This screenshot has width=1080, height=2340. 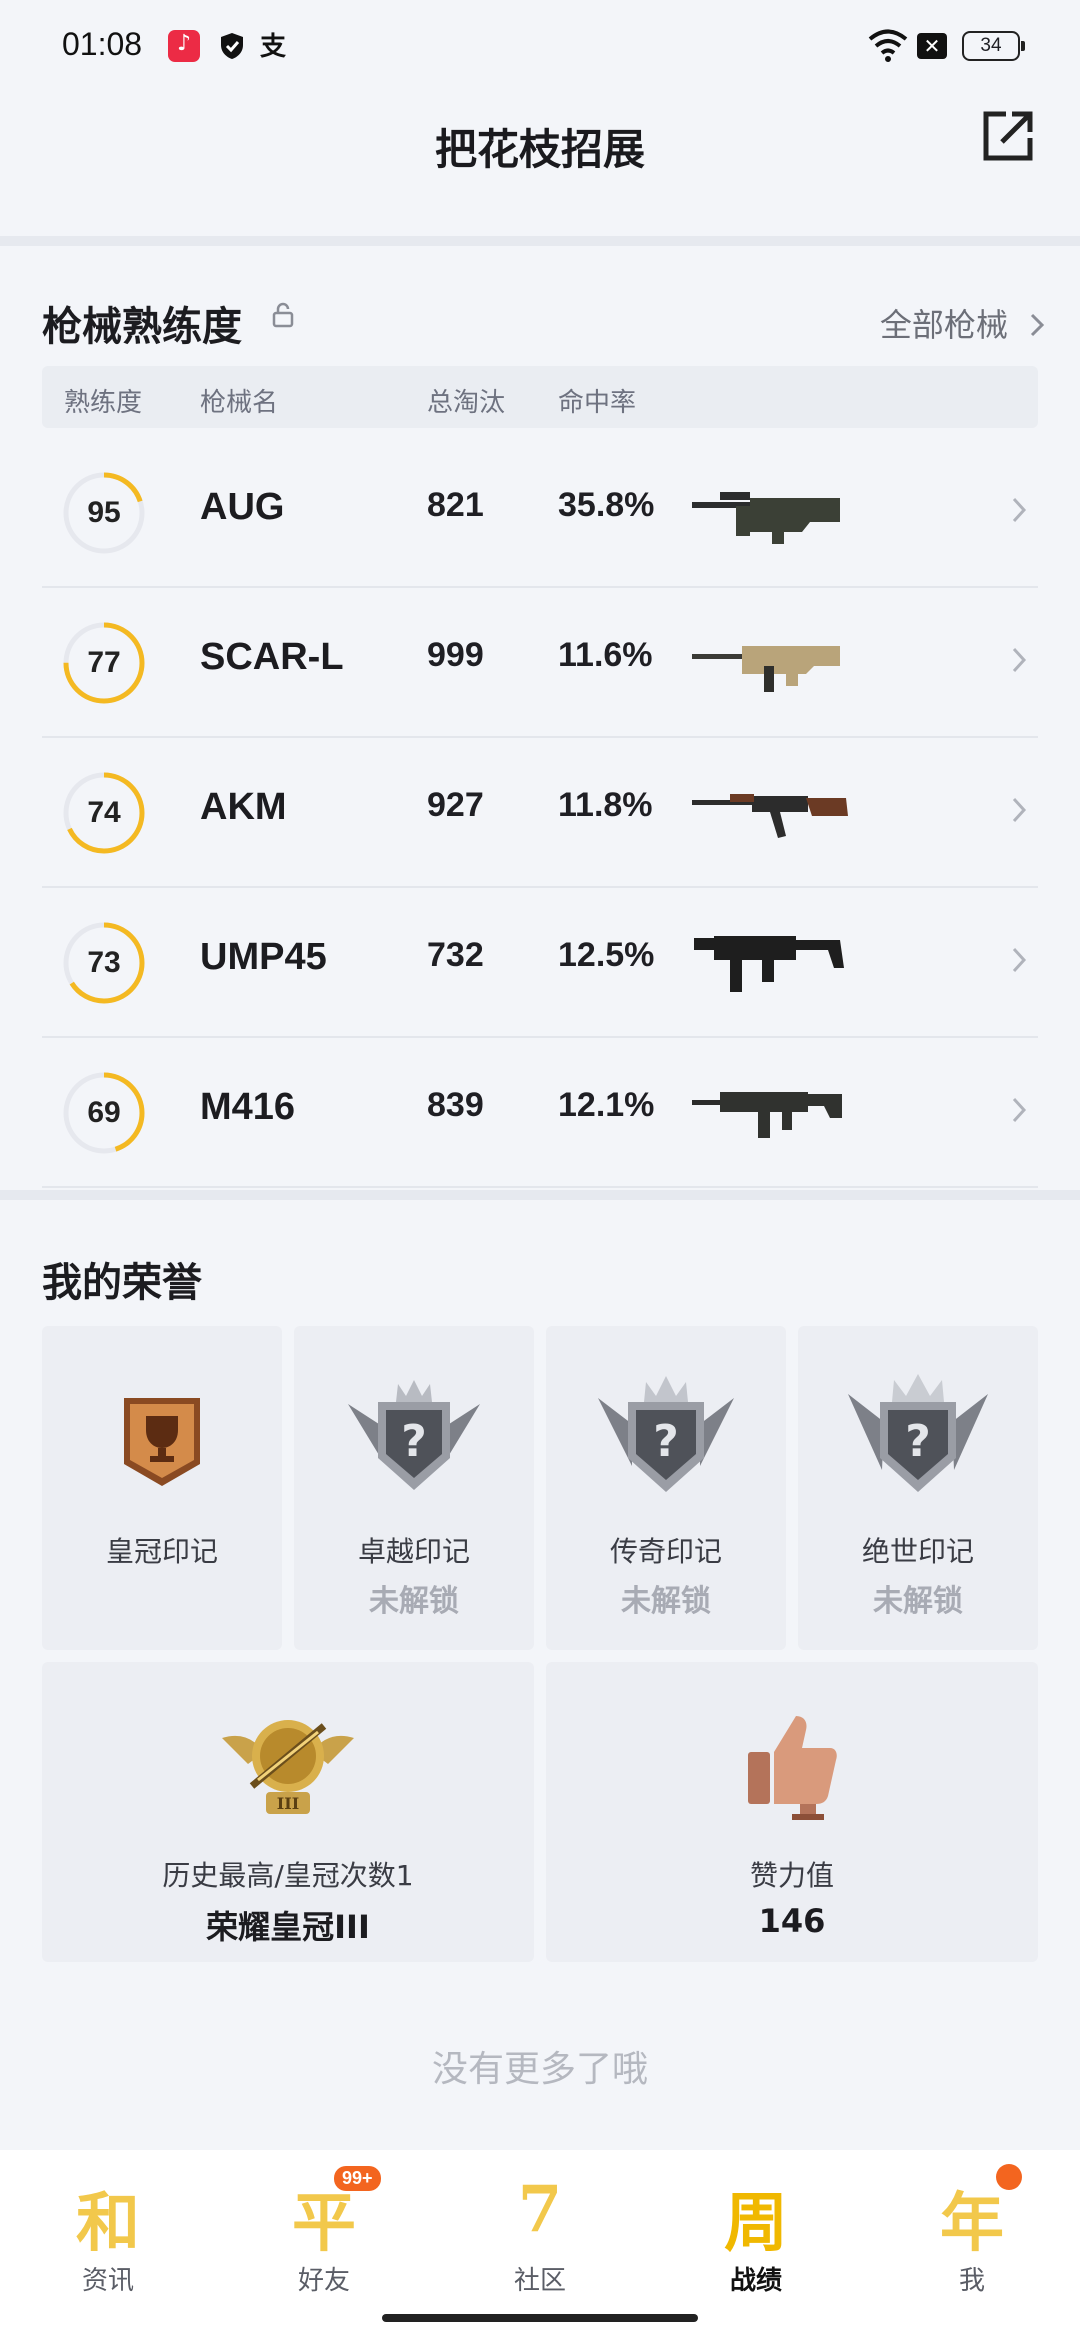 I want to click on crown-rank-badge-icon: III, so click(x=288, y=1767).